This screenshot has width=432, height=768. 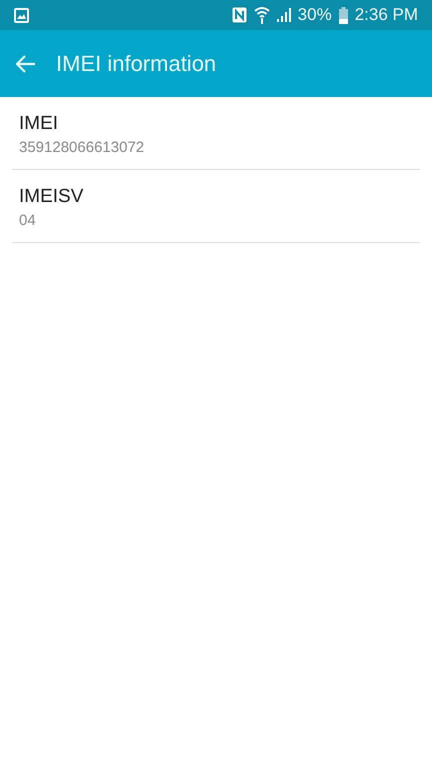 What do you see at coordinates (315, 15) in the screenshot?
I see `battery-percentage: 30%` at bounding box center [315, 15].